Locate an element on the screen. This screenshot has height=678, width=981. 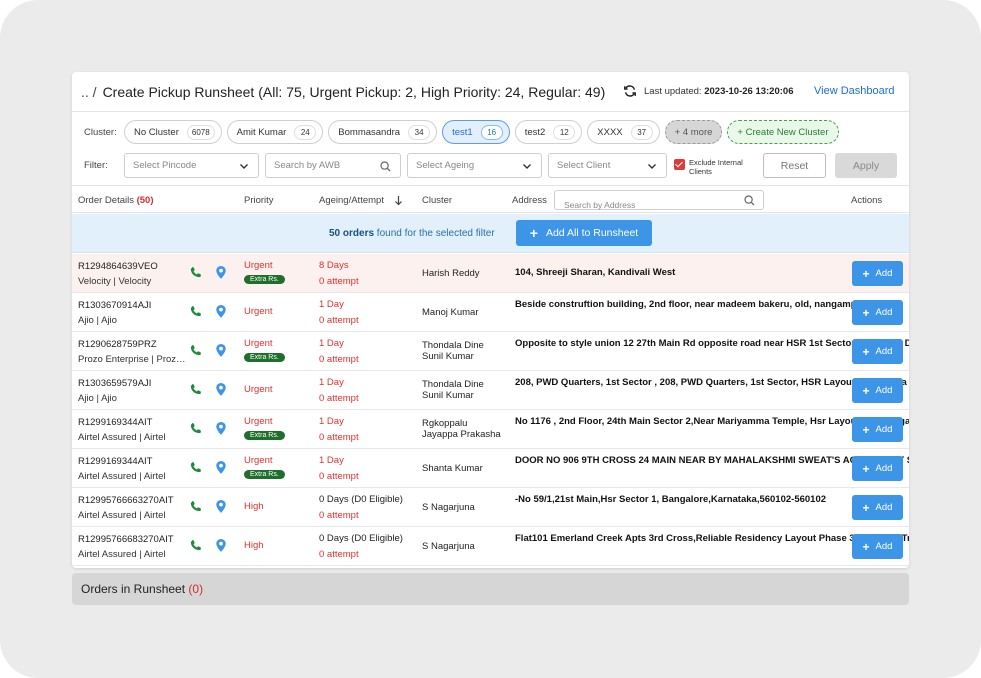
address-search-input: Search by Address is located at coordinates (659, 200).